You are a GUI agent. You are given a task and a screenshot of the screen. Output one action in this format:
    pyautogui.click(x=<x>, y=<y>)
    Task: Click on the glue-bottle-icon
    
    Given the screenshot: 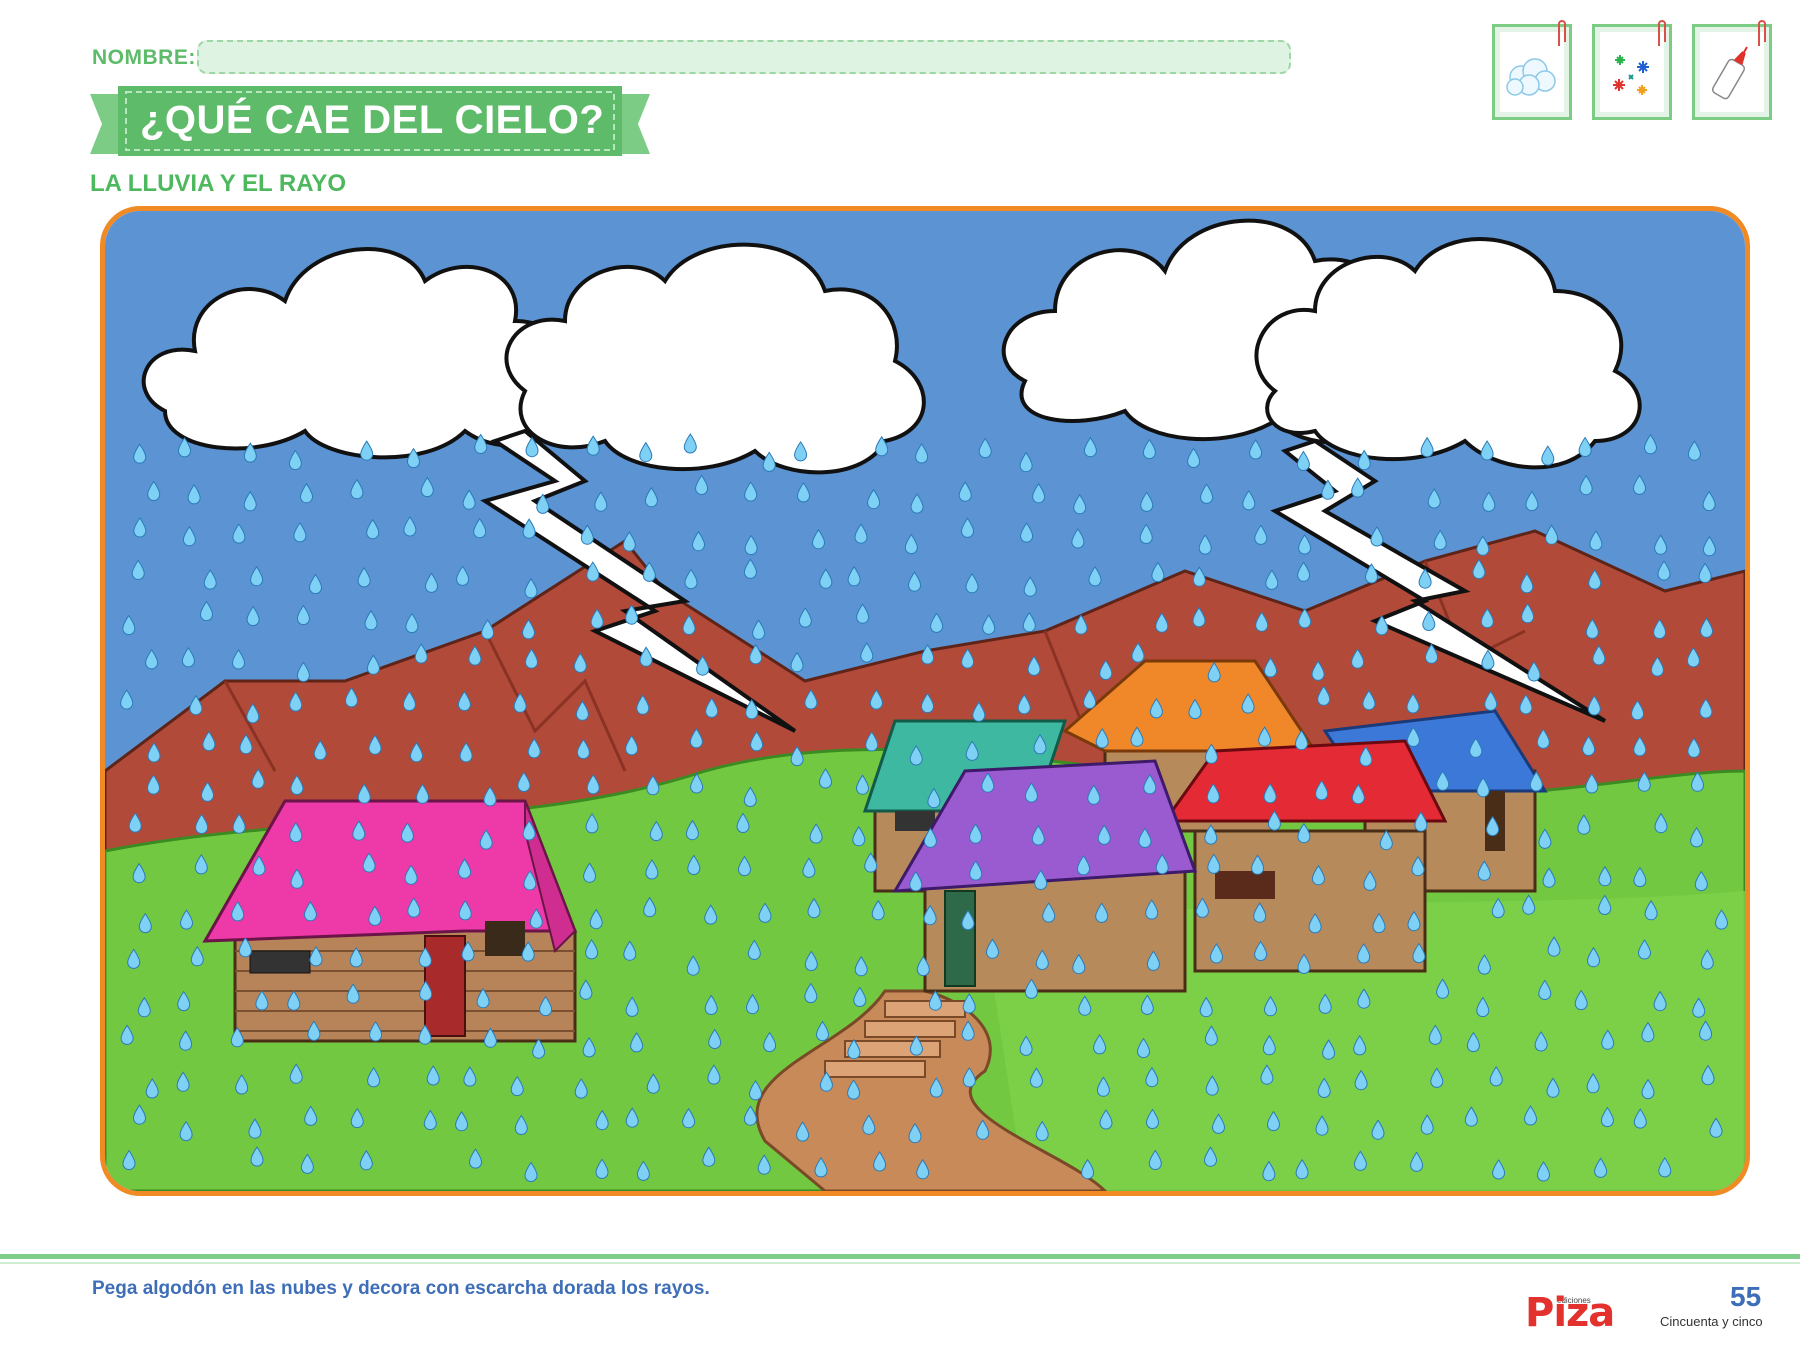 What is the action you would take?
    pyautogui.click(x=1729, y=73)
    